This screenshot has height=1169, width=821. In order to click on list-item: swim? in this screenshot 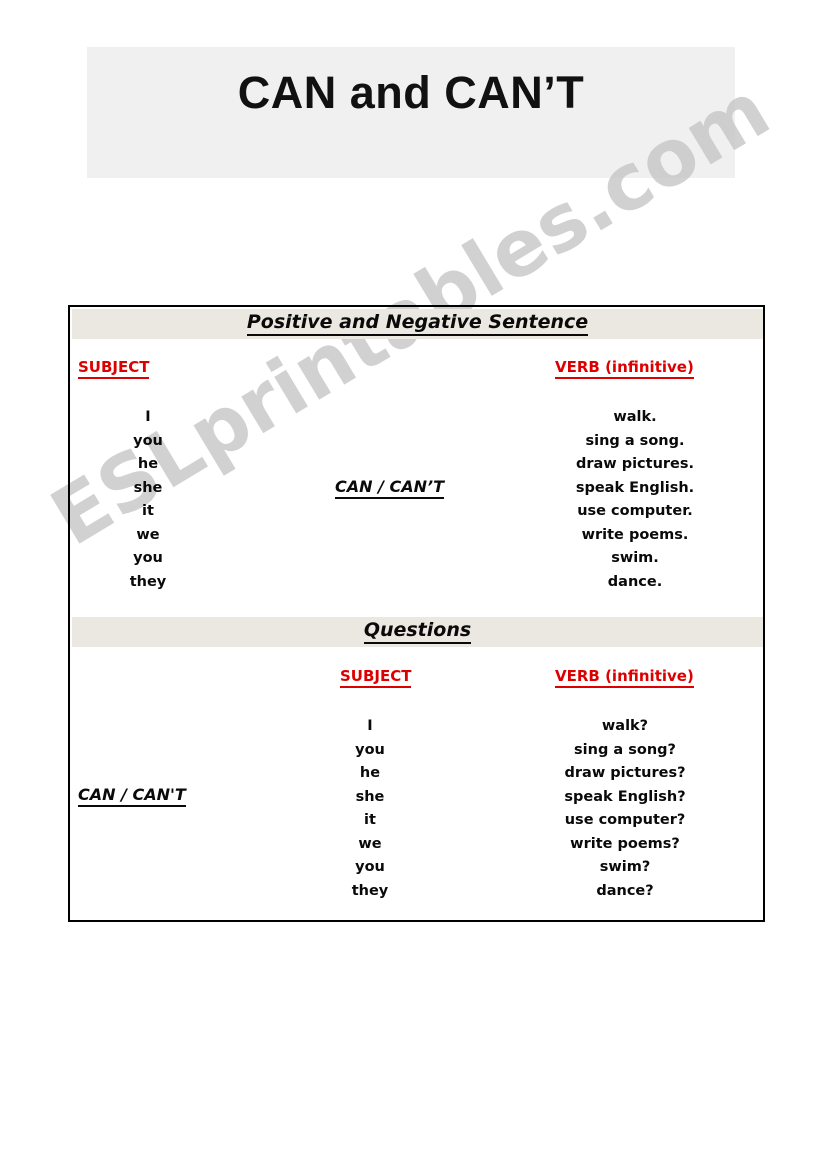, I will do `click(625, 867)`.